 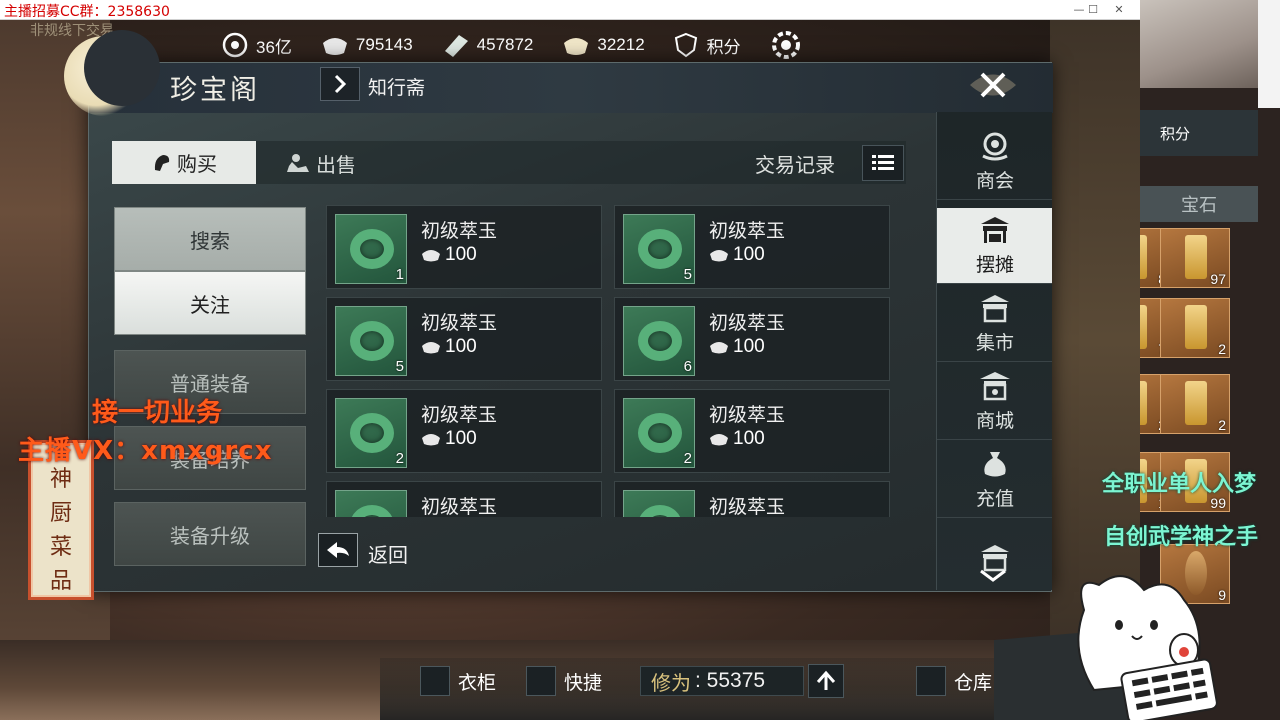 What do you see at coordinates (371, 341) in the screenshot?
I see `jade-item-icon: 5` at bounding box center [371, 341].